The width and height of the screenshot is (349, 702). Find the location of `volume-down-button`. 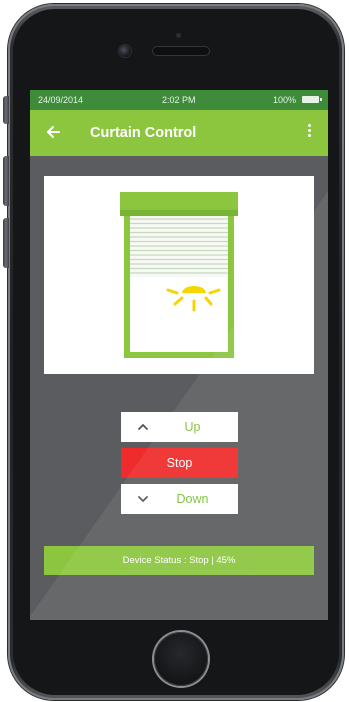

volume-down-button is located at coordinates (6, 243).